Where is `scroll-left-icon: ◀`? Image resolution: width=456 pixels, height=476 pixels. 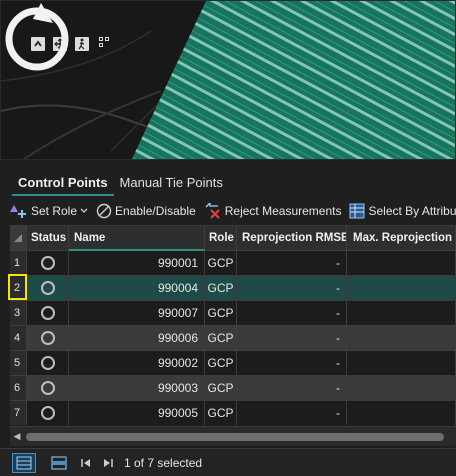 scroll-left-icon: ◀ is located at coordinates (17, 436).